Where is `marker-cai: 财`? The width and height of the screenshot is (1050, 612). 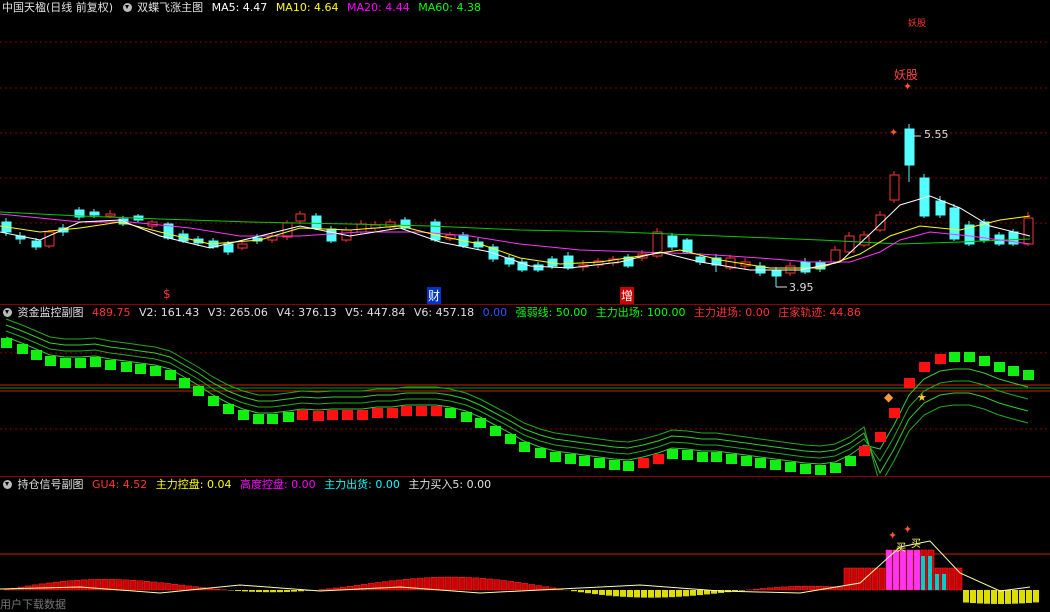 marker-cai: 财 is located at coordinates (434, 295).